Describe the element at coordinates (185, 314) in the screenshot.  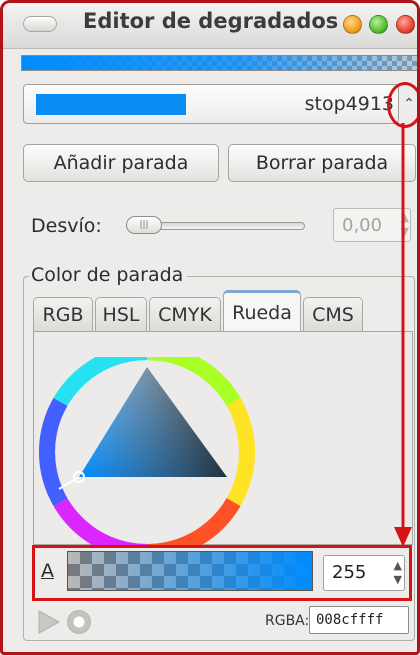
I see `tab-cmyk: CMYK` at that location.